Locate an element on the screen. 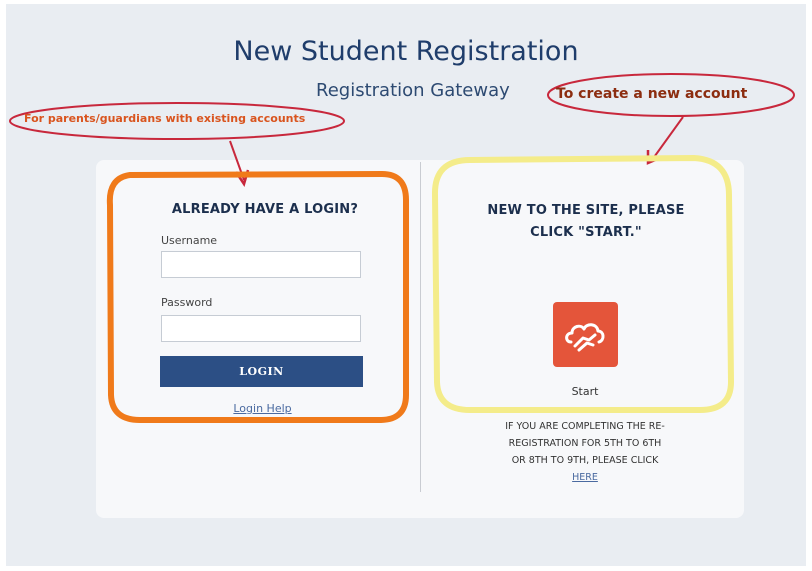 The width and height of the screenshot is (812, 571). cloud-hand-icon is located at coordinates (585, 337).